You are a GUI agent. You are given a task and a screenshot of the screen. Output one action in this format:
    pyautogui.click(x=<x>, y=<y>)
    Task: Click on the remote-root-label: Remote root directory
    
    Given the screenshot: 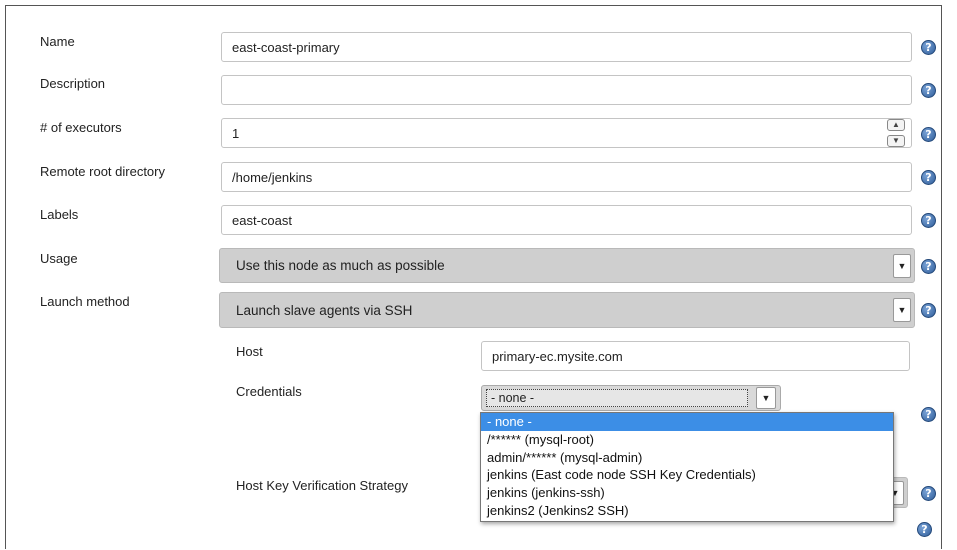 What is the action you would take?
    pyautogui.click(x=102, y=171)
    